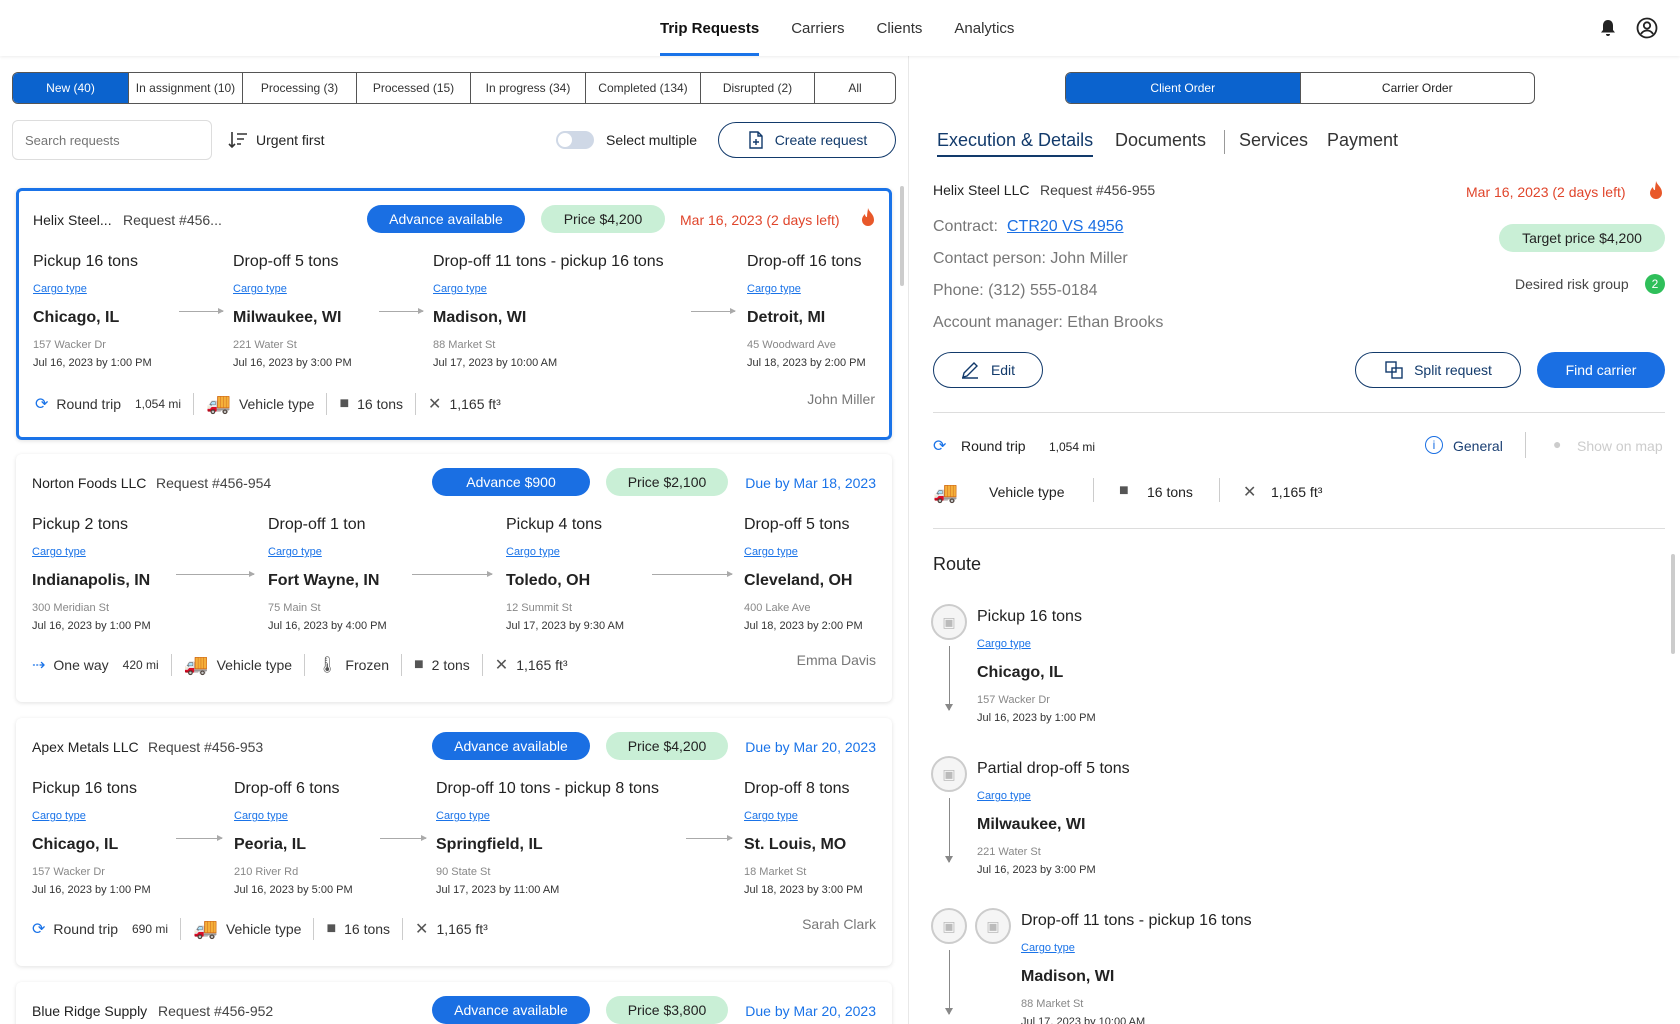 Image resolution: width=1680 pixels, height=1024 pixels. What do you see at coordinates (810, 483) in the screenshot?
I see `due-date: Due by Mar 18, 2023` at bounding box center [810, 483].